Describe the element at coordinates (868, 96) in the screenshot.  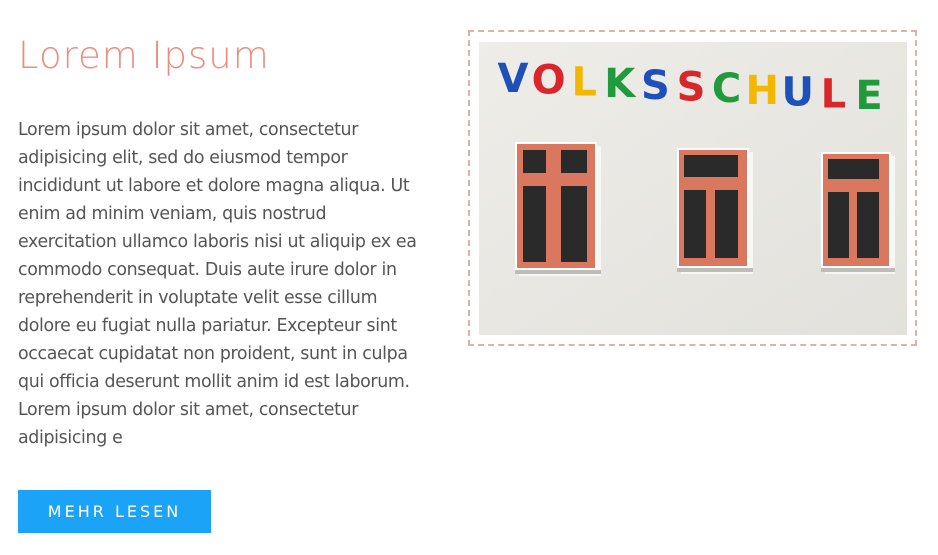
I see `sign-letter: E` at that location.